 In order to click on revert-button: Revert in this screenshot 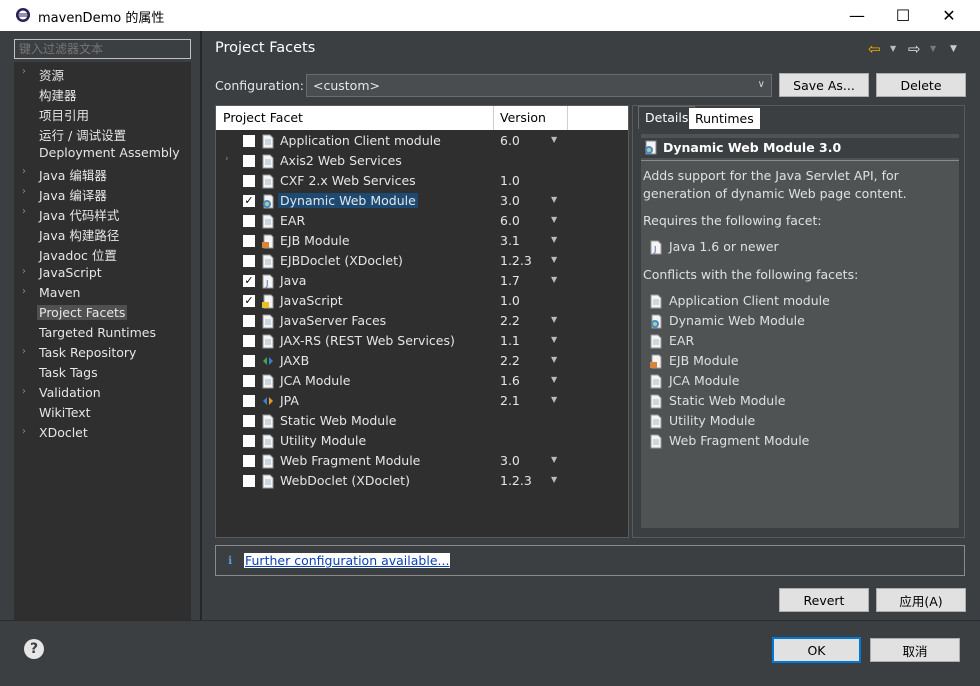, I will do `click(824, 600)`.